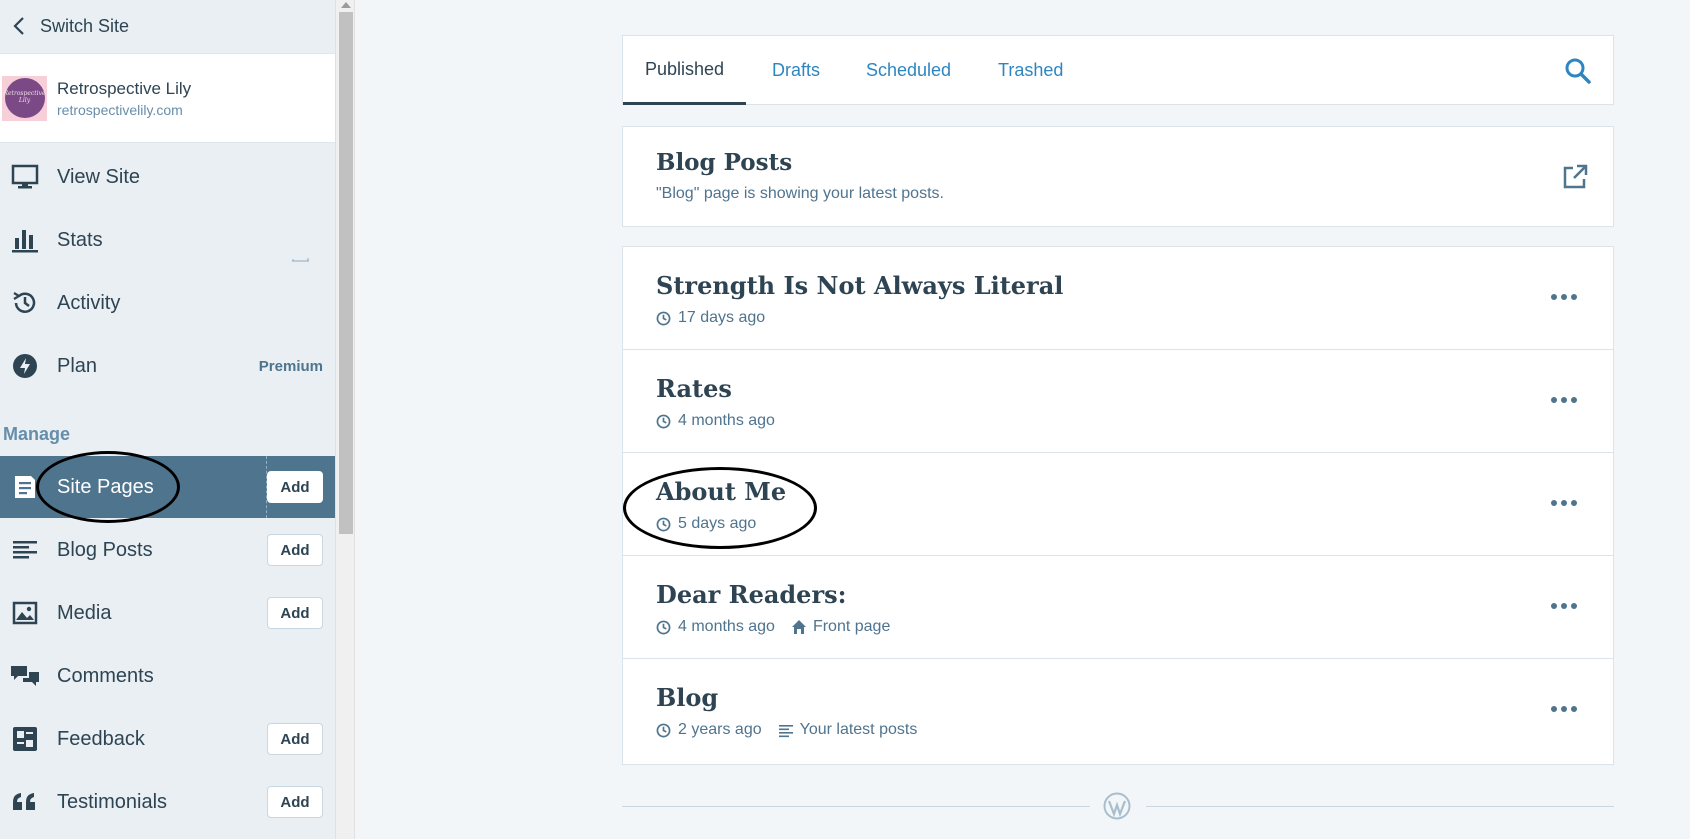  Describe the element at coordinates (798, 627) in the screenshot. I see `home-icon` at that location.